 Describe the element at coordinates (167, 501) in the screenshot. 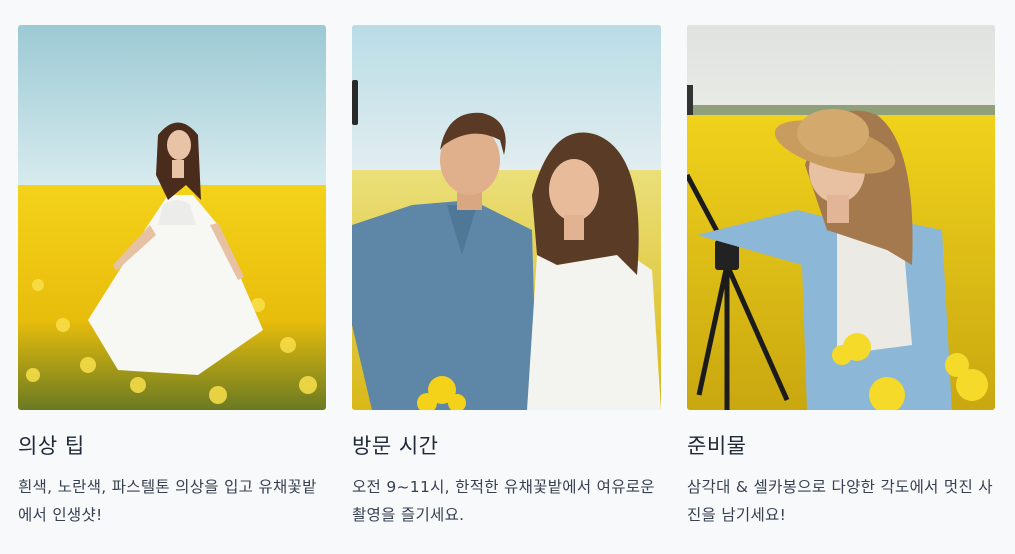

I see `card-description: 흰색, 노란색, 파스텔톤 의상을 입고 유채꽃밭에서 인생샷!` at that location.